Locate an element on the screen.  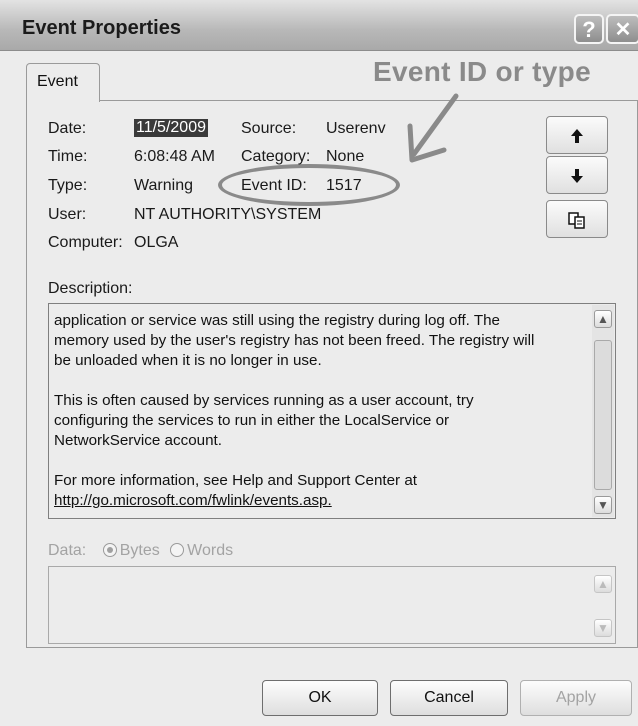
copy-icon is located at coordinates (576, 220).